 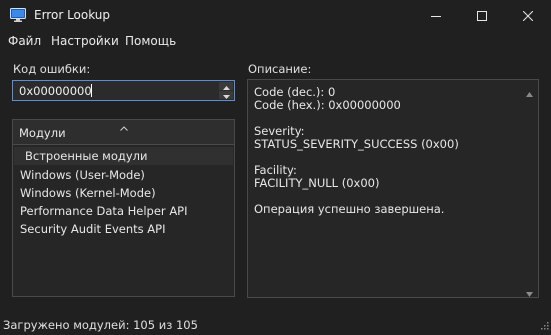 I want to click on resize-grip-icon, so click(x=544, y=326).